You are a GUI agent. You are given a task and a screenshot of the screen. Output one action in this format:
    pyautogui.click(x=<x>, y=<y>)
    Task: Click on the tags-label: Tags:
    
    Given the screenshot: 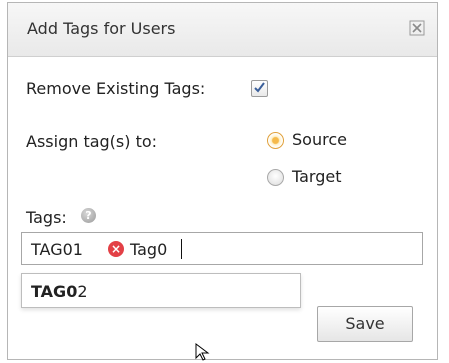 What is the action you would take?
    pyautogui.click(x=46, y=217)
    